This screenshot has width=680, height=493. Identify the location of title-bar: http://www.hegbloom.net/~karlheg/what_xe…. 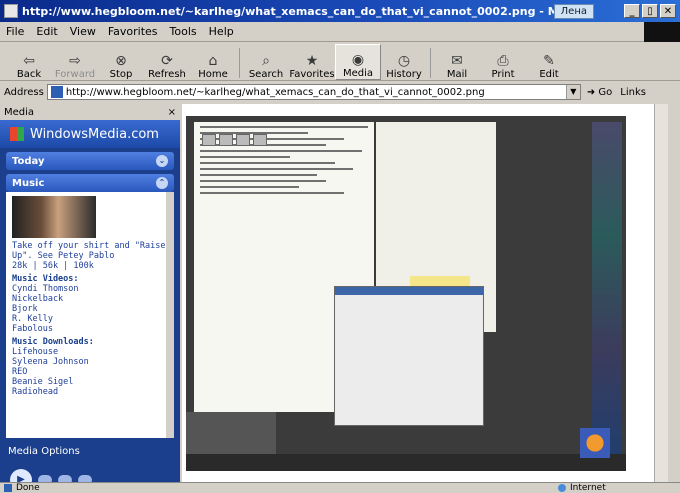
(340, 11).